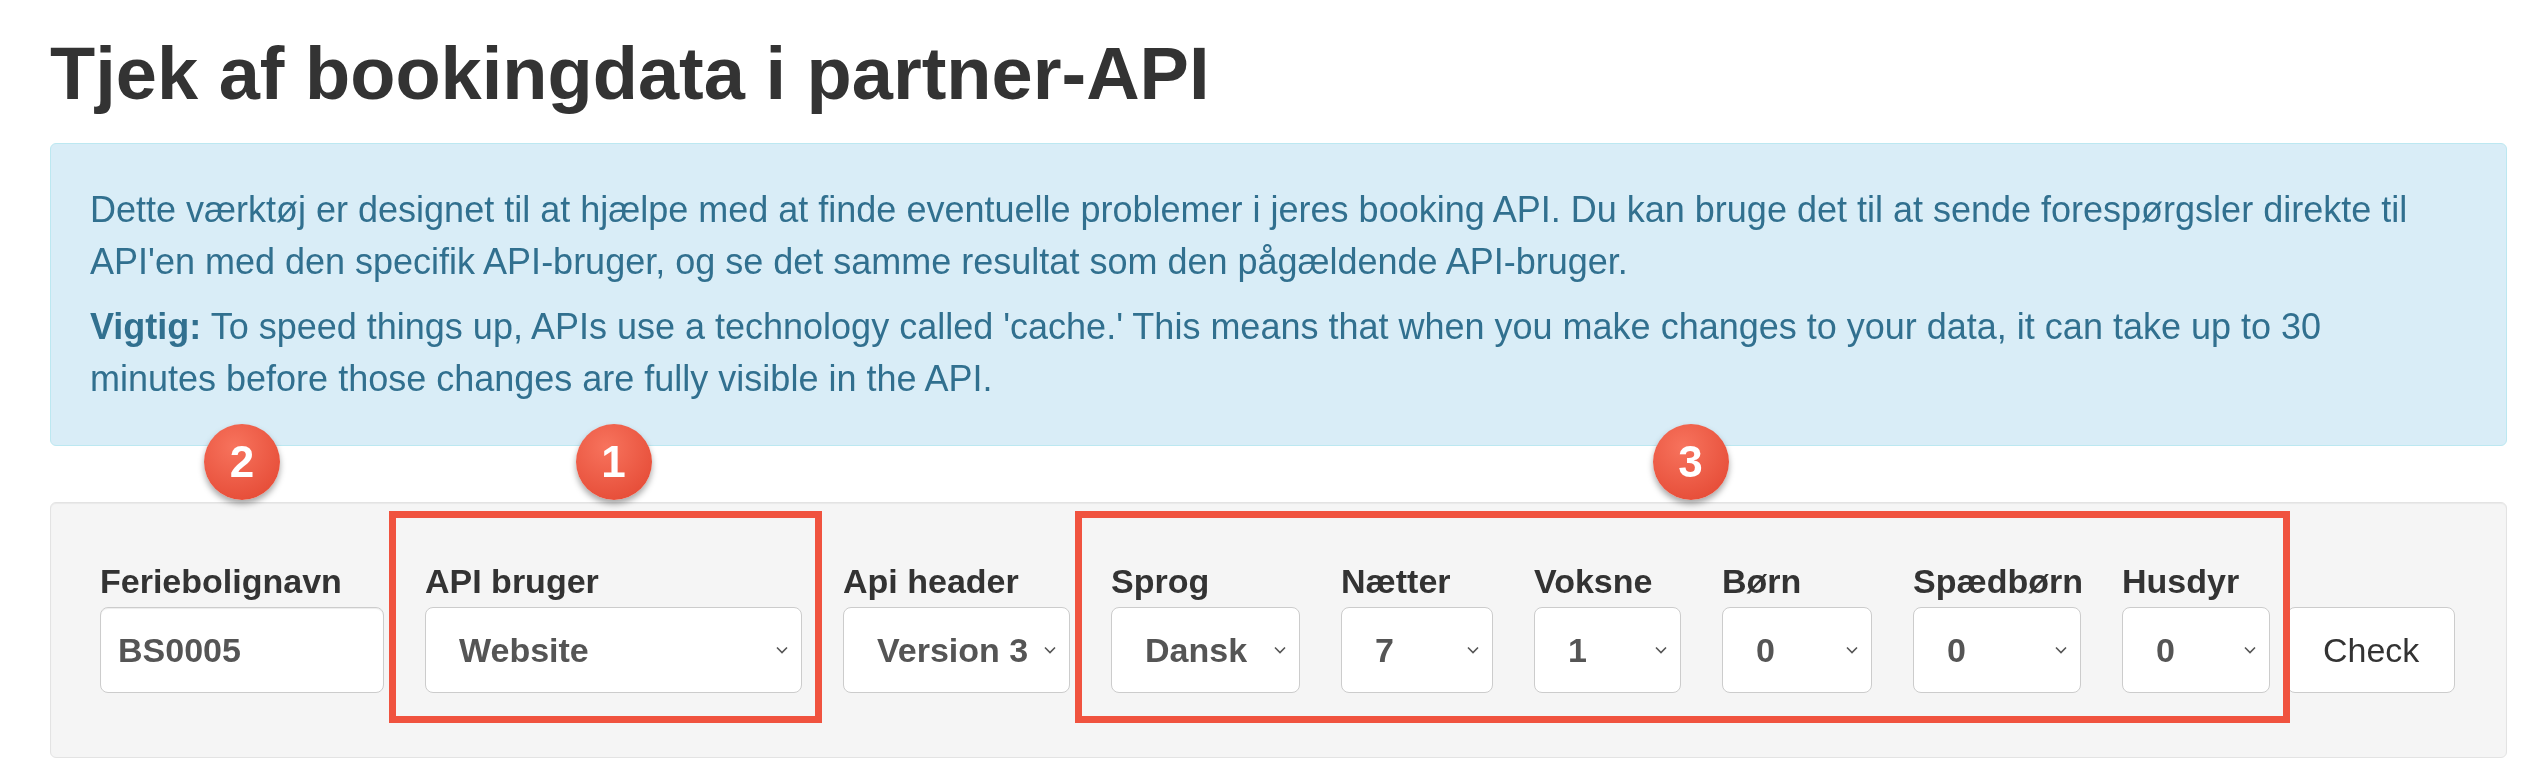  I want to click on dropdown: Version 3, so click(956, 650).